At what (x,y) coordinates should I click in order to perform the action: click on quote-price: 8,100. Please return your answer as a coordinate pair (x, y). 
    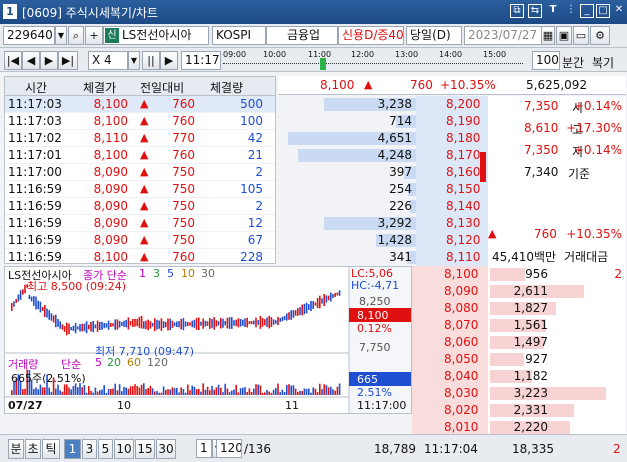
    Looking at the image, I should click on (337, 85).